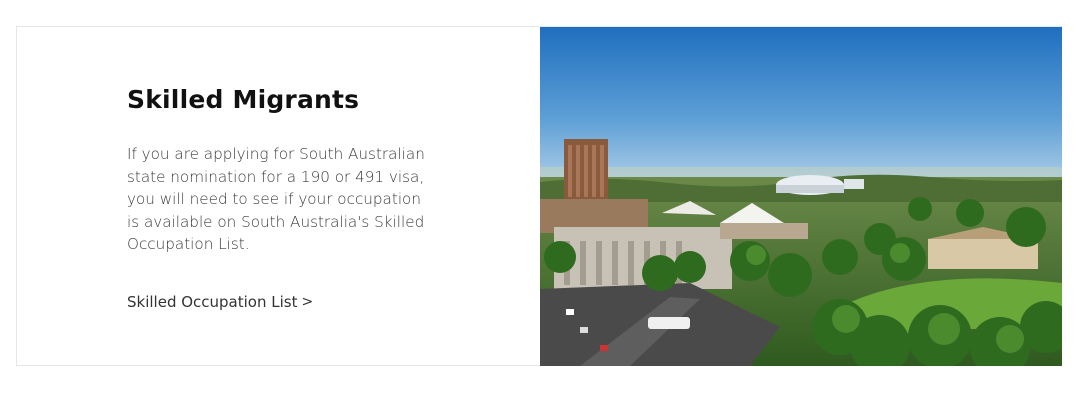 This screenshot has width=1080, height=401. What do you see at coordinates (243, 99) in the screenshot?
I see `card-title: Skilled Migrants` at bounding box center [243, 99].